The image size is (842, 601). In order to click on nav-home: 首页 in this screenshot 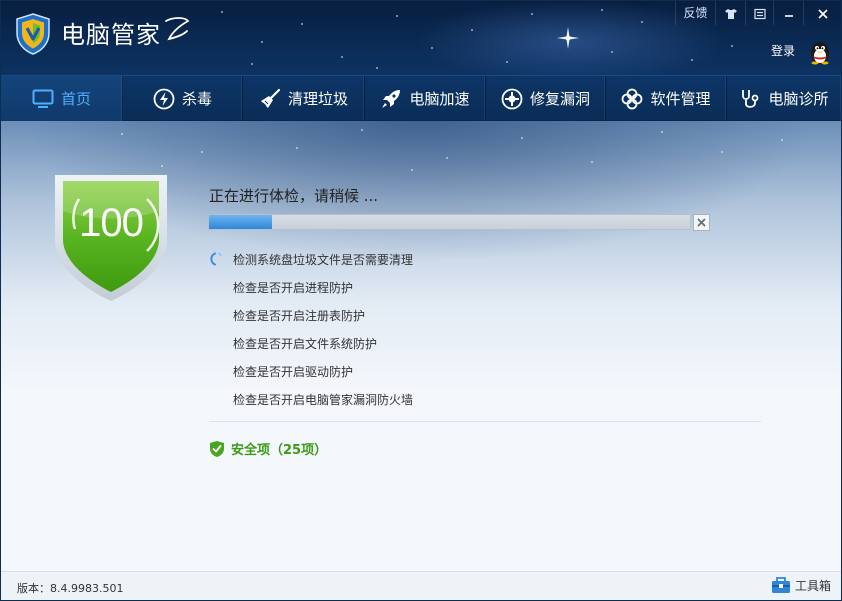, I will do `click(62, 98)`.